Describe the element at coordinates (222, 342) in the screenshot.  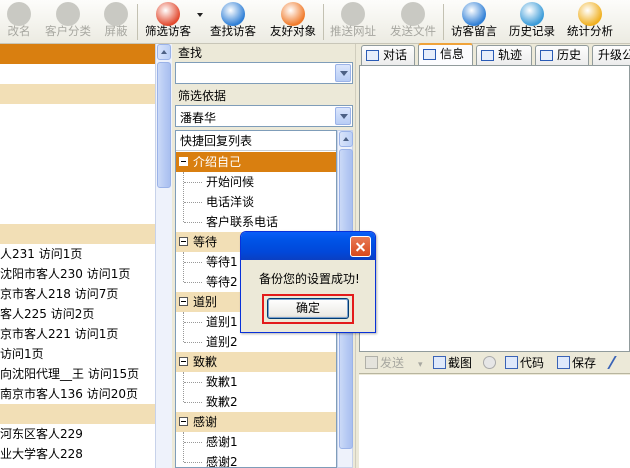
I see `quick-reply-item-label: 道别2` at that location.